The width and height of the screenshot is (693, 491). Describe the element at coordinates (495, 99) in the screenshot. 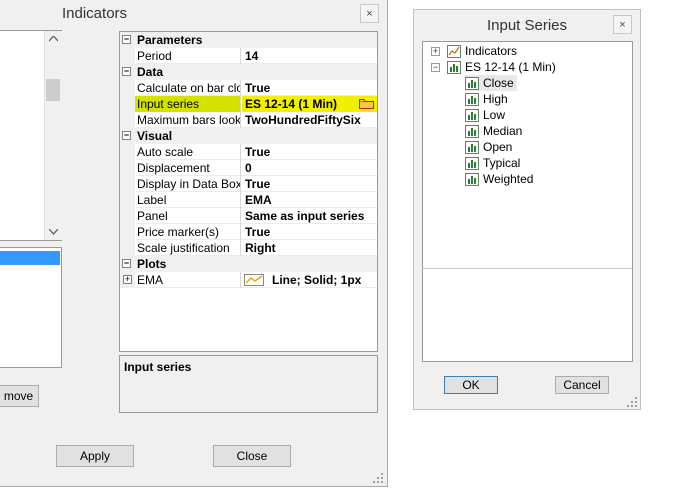

I see `tree-node-label: High` at that location.